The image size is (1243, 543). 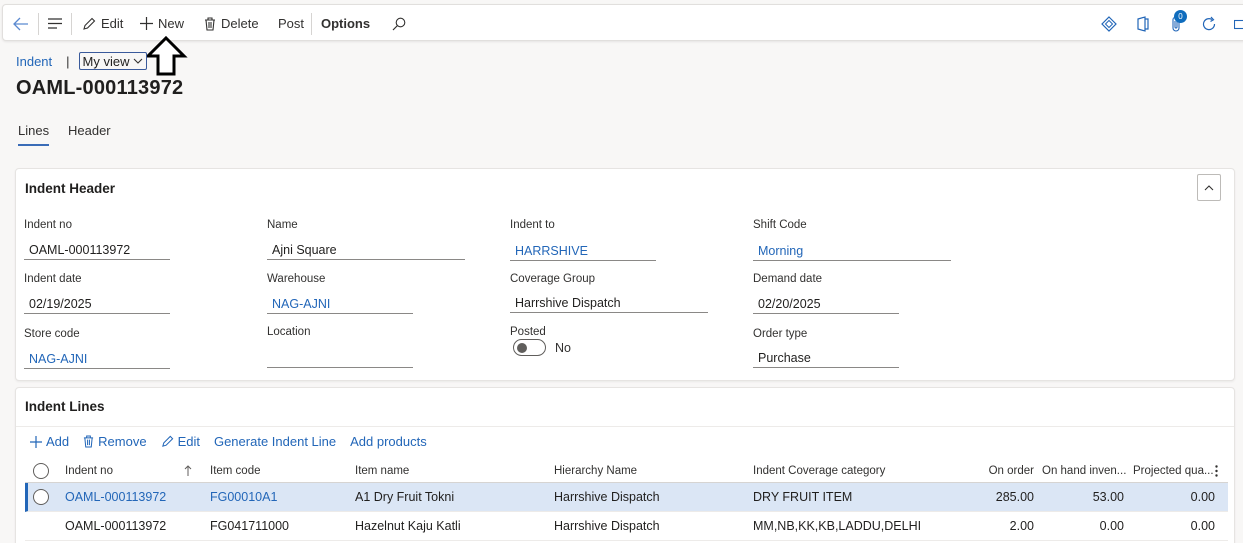 I want to click on warehouse-value: NAG-AJNI, so click(x=340, y=304).